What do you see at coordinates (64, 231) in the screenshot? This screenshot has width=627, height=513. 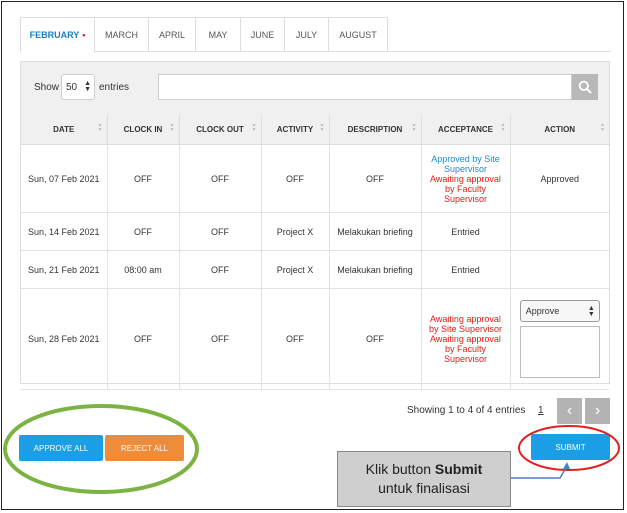 I see `cell-date: Sun, 14 Feb 2021` at bounding box center [64, 231].